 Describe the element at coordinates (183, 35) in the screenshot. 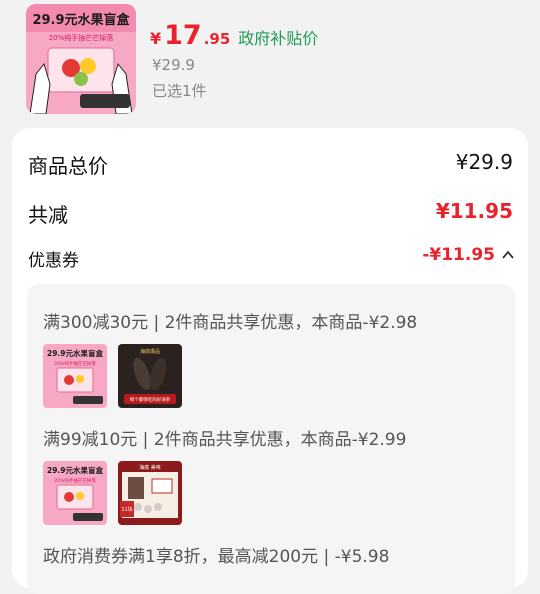

I see `price-integer: 17` at that location.